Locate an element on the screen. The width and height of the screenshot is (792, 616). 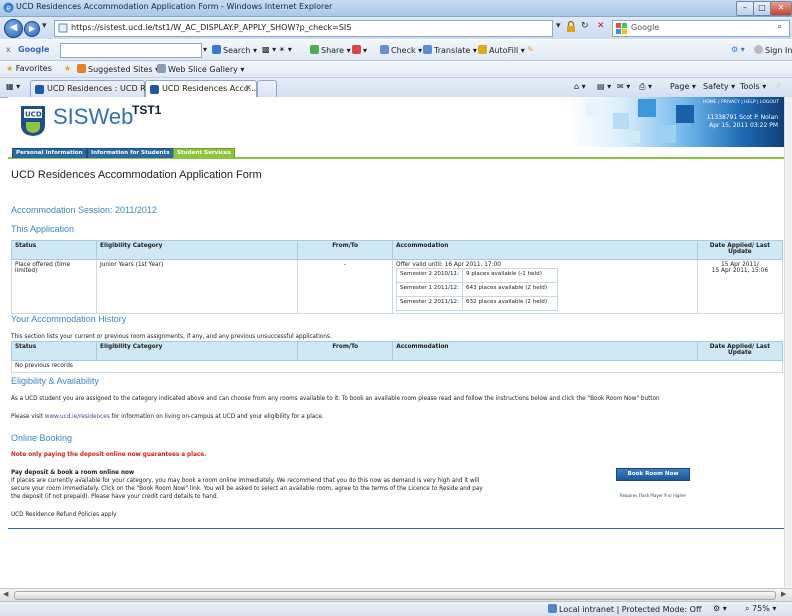
autofill-button: AutoFill ▾ is located at coordinates (501, 50).